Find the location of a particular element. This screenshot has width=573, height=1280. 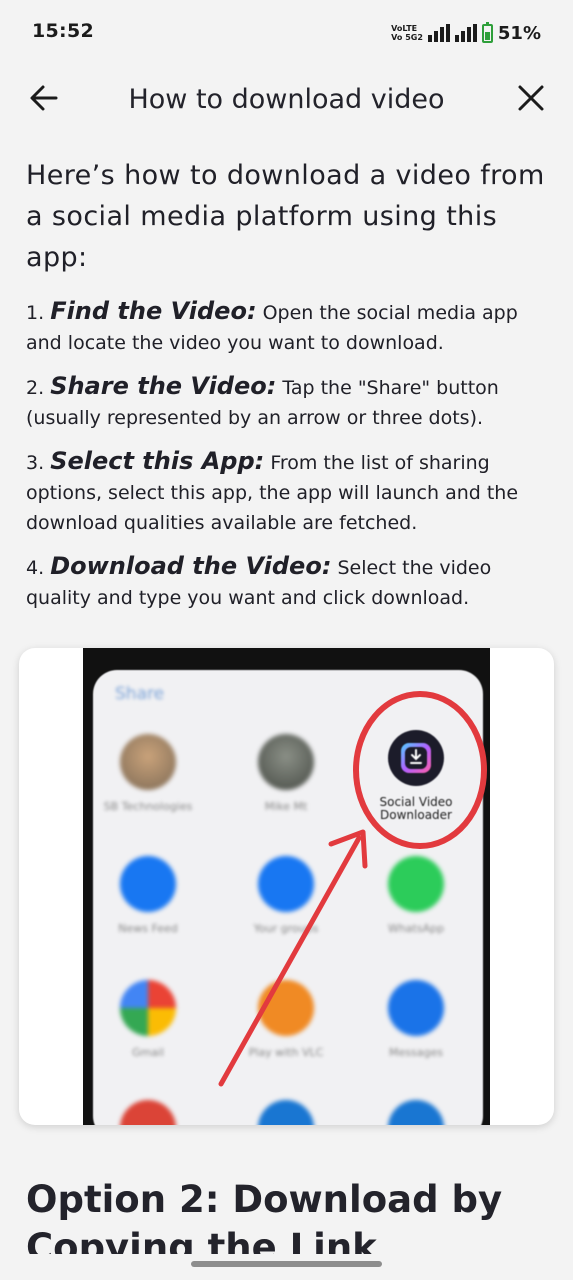

share-target: SB Technologies is located at coordinates (148, 773).